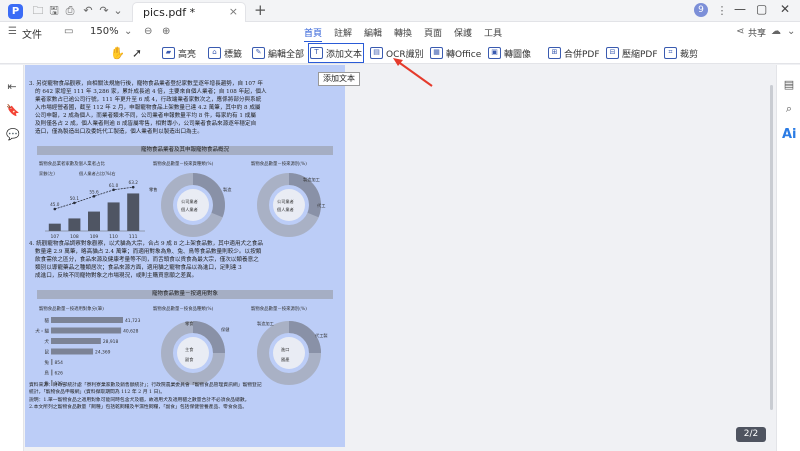  I want to click on edit-all-label: 編輯全部, so click(286, 54).